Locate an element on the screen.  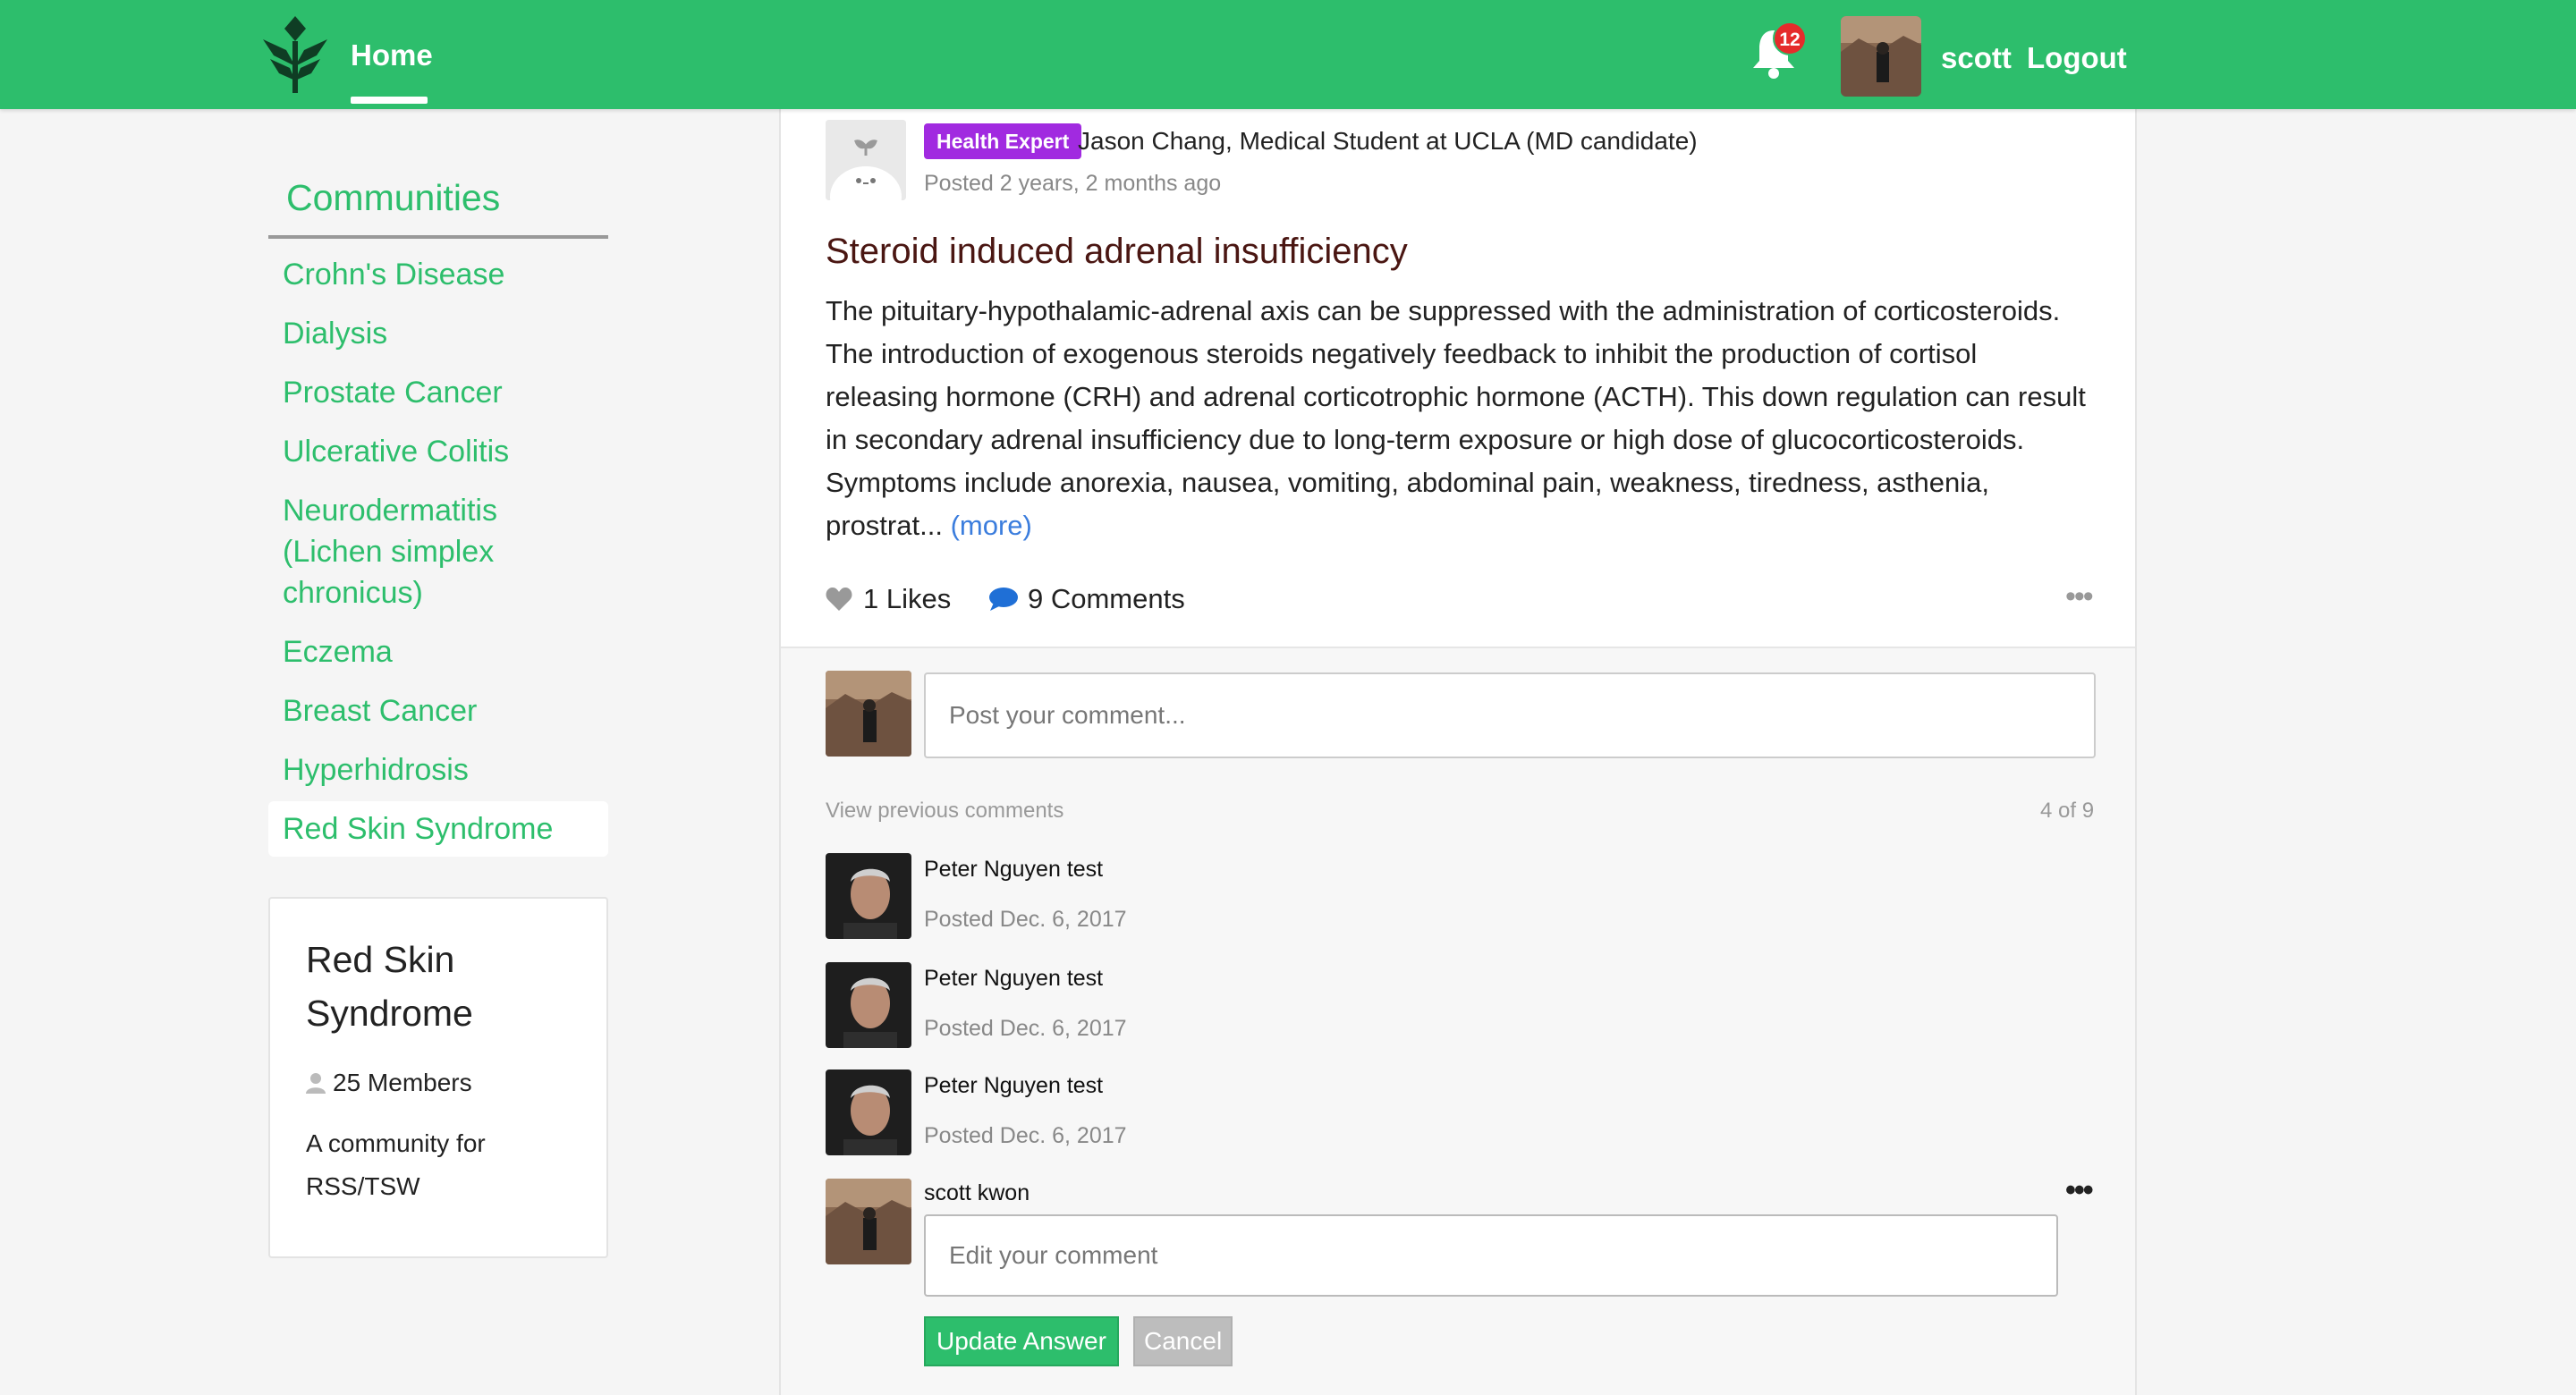
community-card-title: Red Skin Syndrome is located at coordinates (389, 986).